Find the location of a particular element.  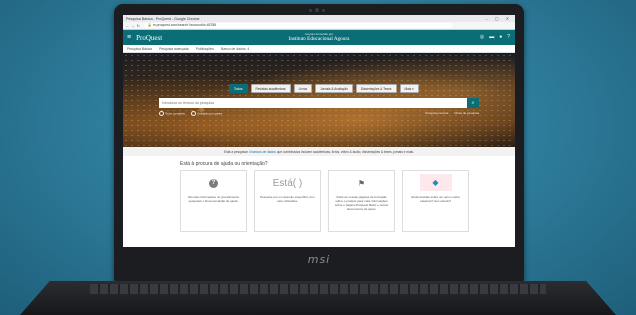

webcam-sensor-right is located at coordinates (323, 10).